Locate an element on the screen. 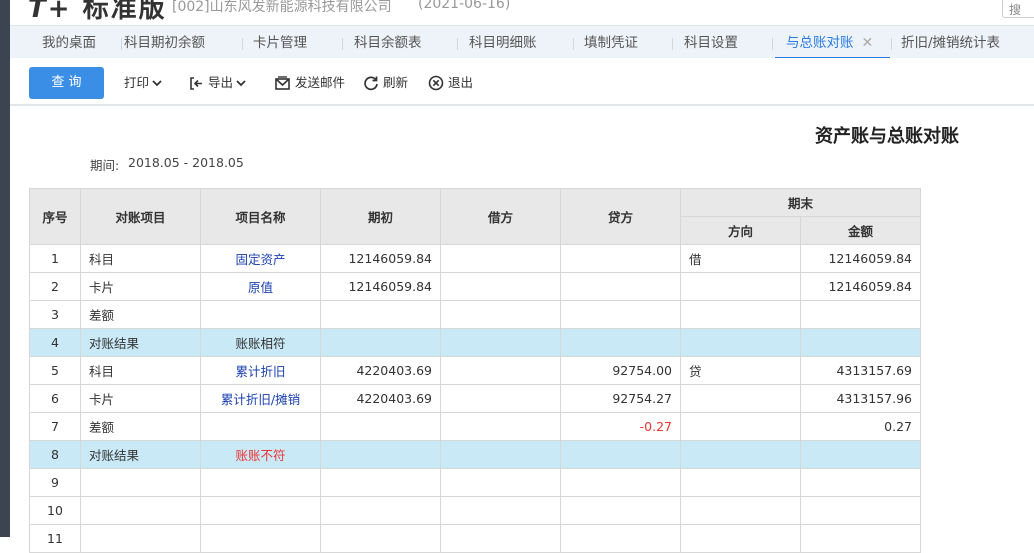 This screenshot has width=1034, height=553. print-button: 打印 is located at coordinates (145, 83).